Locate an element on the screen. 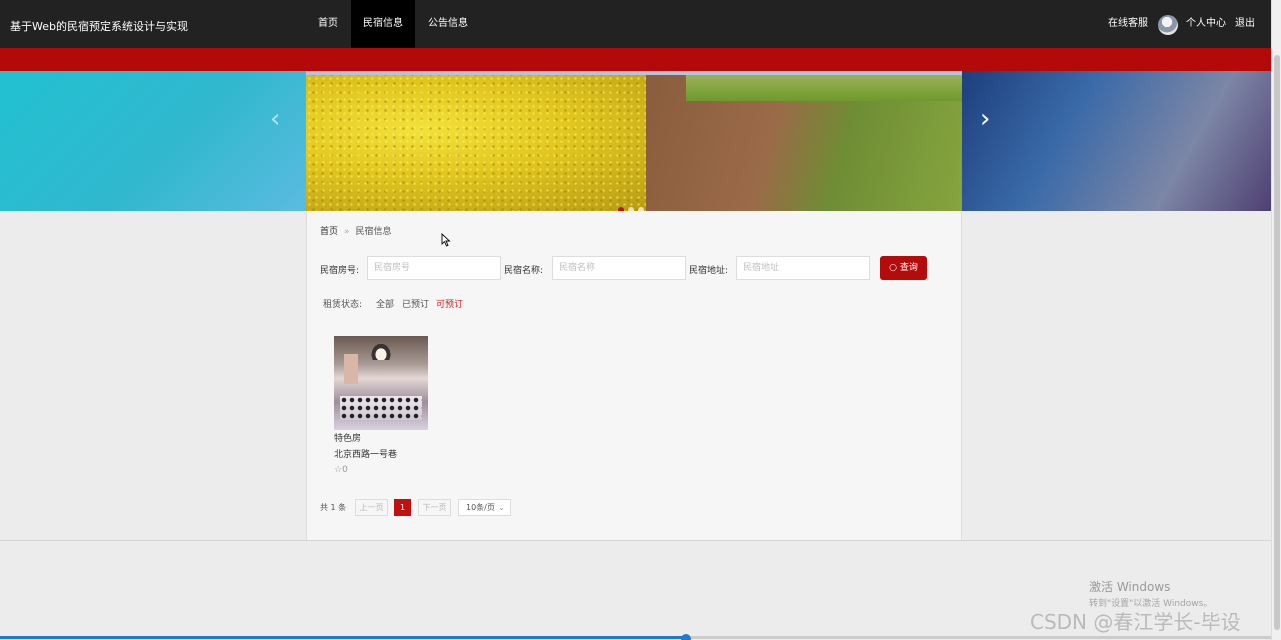 This screenshot has width=1281, height=640. page-size-value: 10条/页 is located at coordinates (480, 507).